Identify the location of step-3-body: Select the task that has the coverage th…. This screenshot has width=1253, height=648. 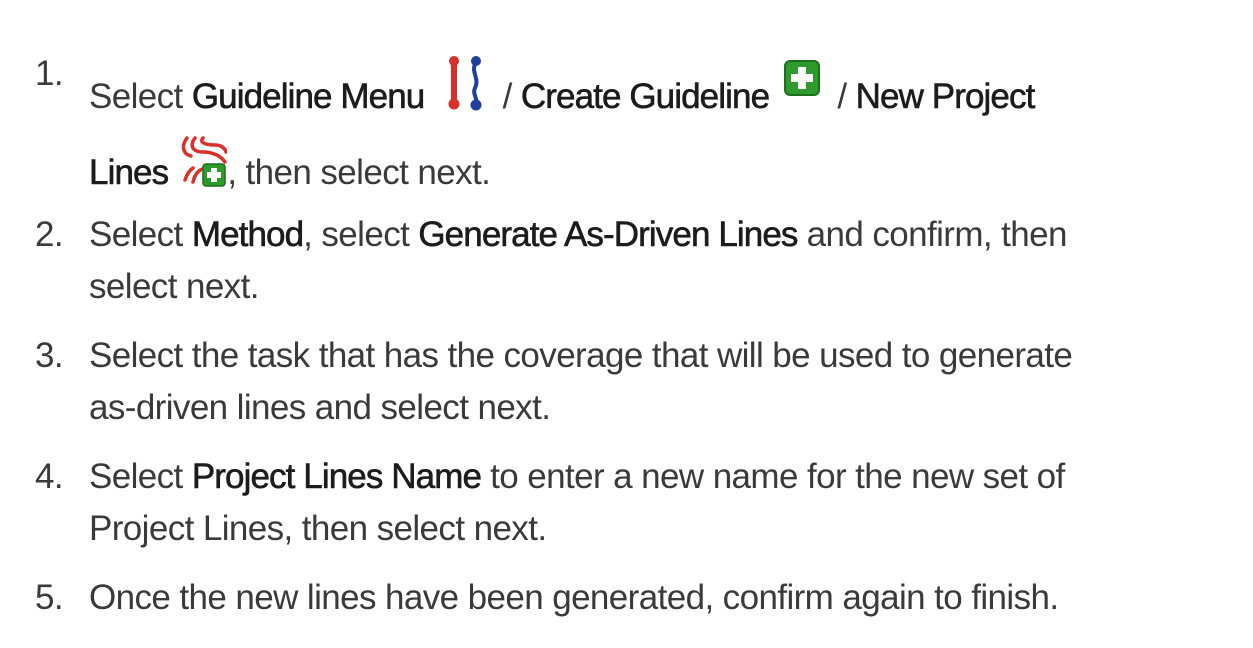
(667, 382).